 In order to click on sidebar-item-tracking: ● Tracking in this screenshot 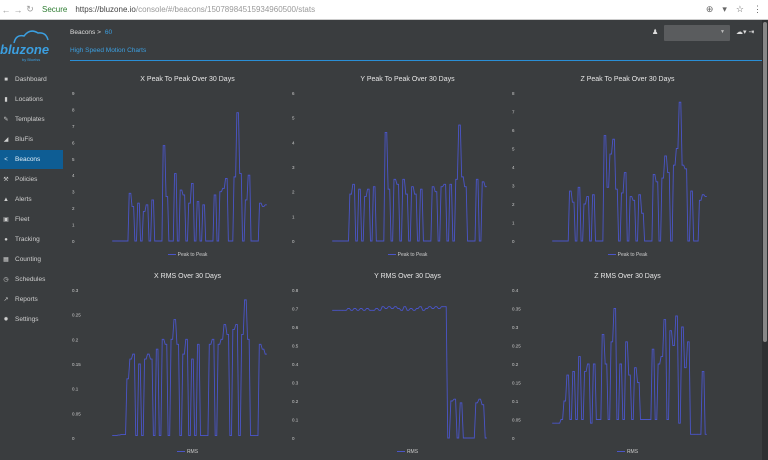, I will do `click(31, 239)`.